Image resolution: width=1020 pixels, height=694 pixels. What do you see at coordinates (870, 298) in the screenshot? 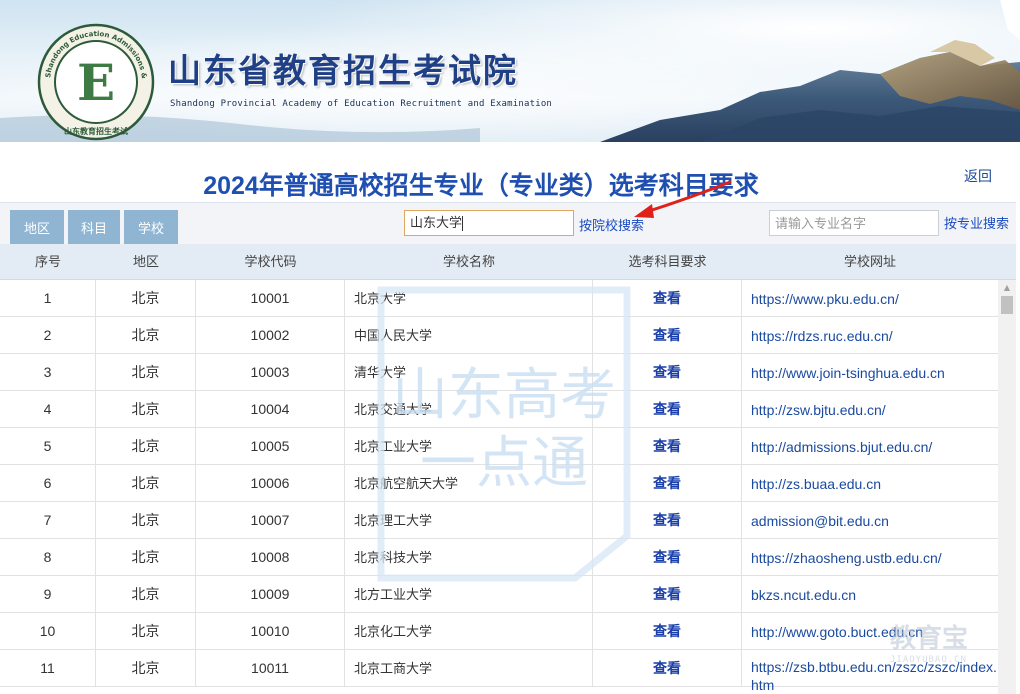
I see `school-website-link: https://www.pku.edu.cn/` at bounding box center [870, 298].